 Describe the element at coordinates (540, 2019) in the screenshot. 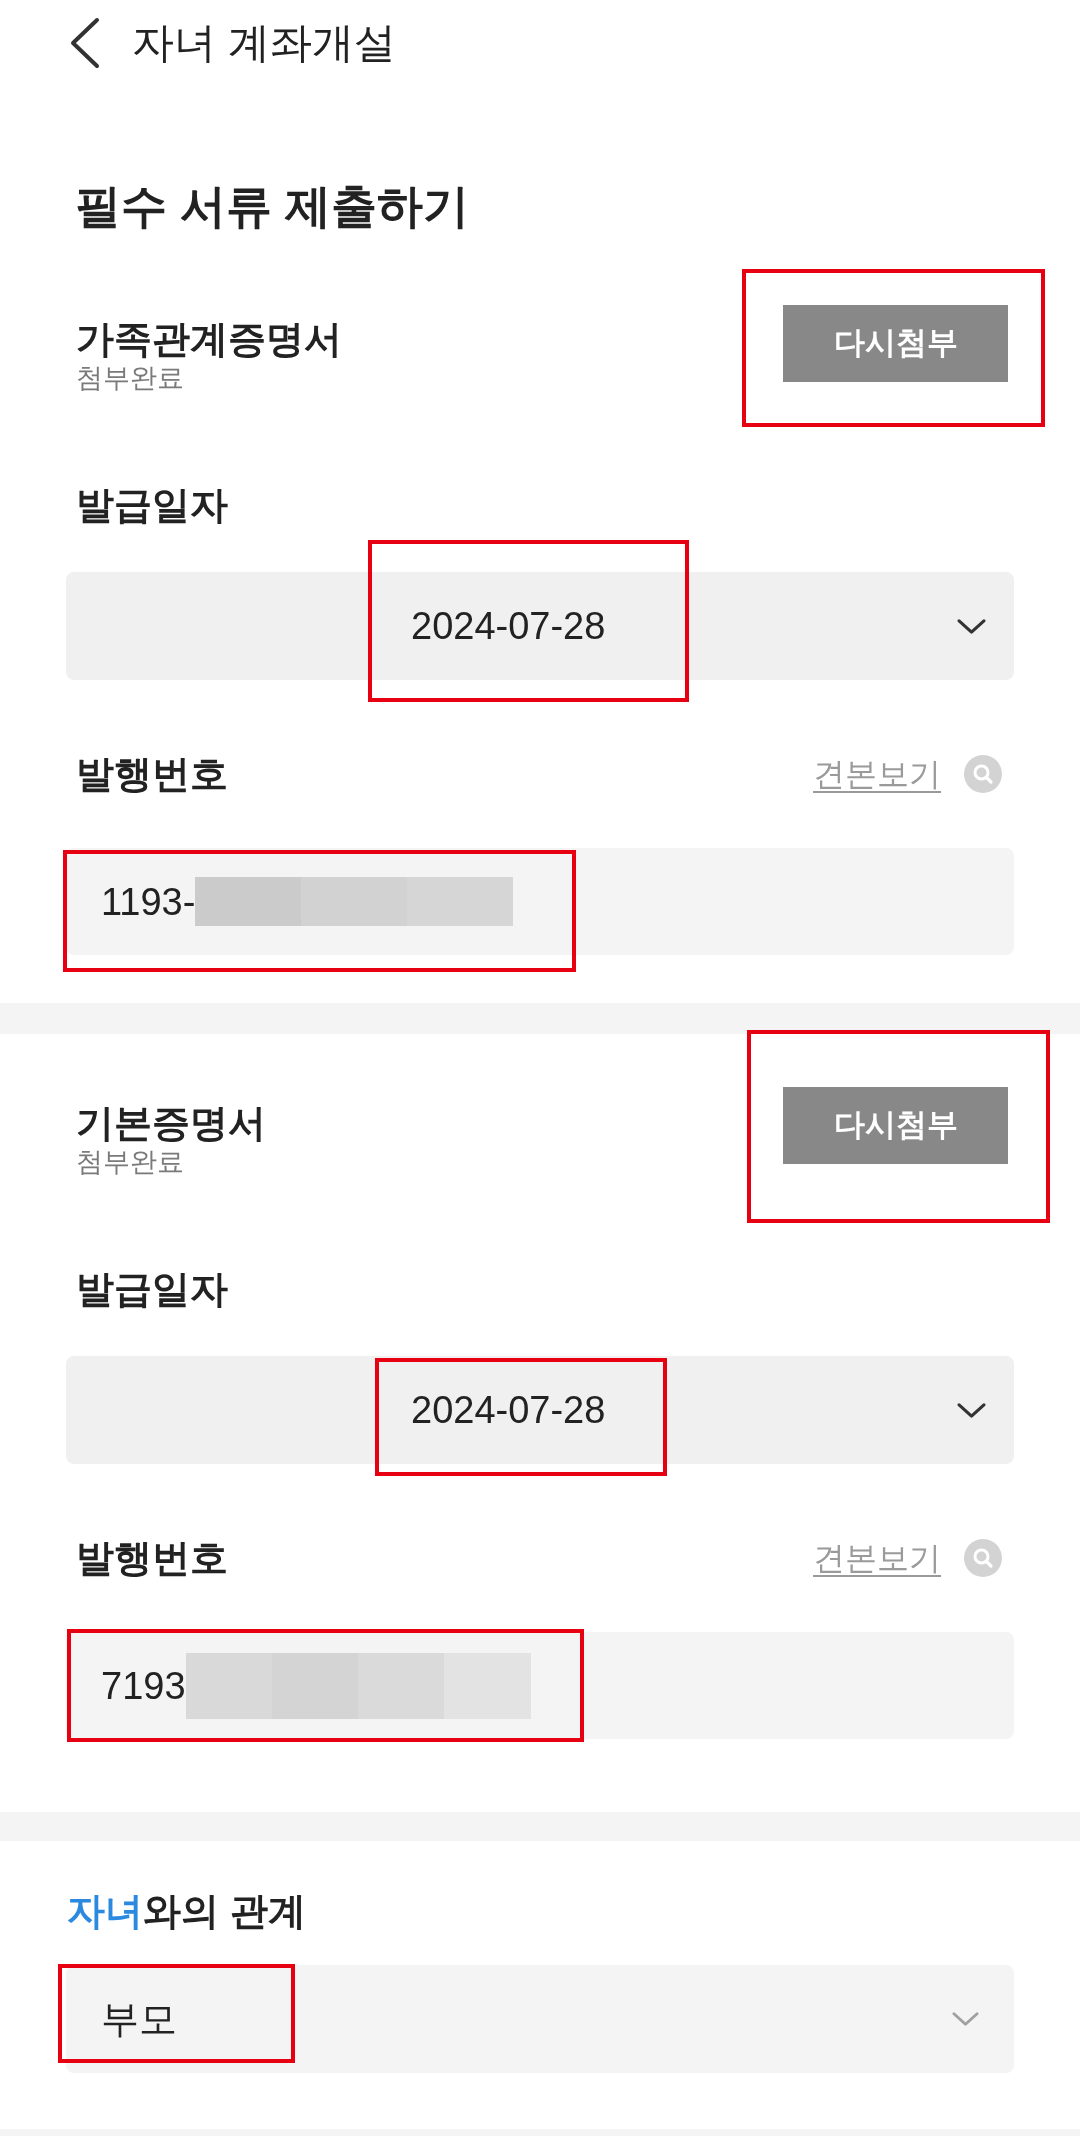

I see `relationship-select: 부모` at that location.